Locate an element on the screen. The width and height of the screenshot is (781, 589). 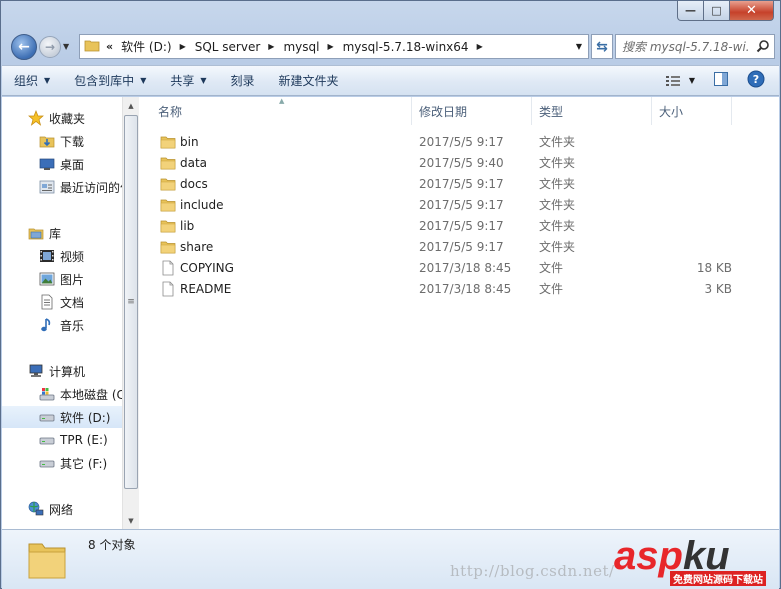
breadcrumb-mysql-version: mysql-5.7.18-winx64 ▶ is located at coordinates (417, 46).